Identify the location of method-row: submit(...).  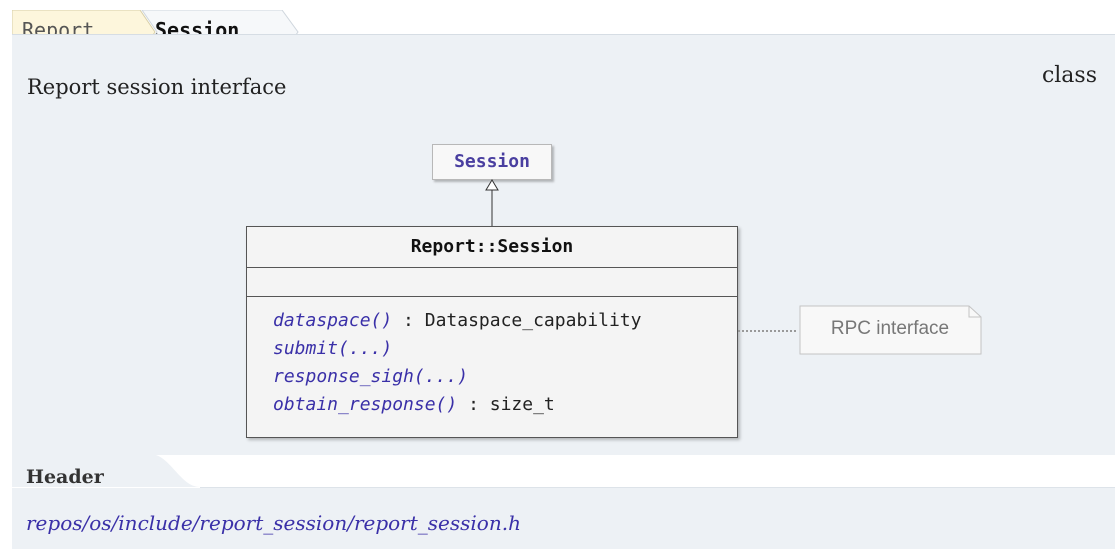
(505, 349).